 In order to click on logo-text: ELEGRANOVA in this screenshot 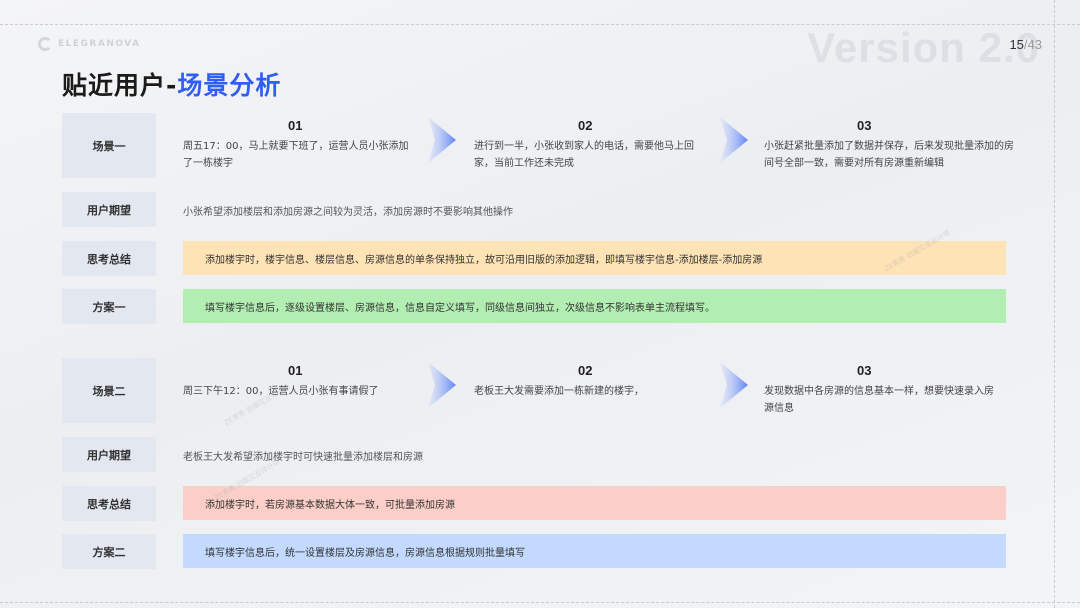, I will do `click(99, 44)`.